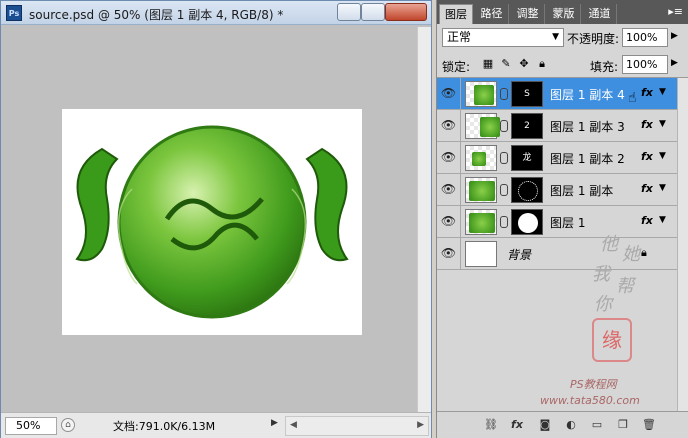 The image size is (688, 438). I want to click on lock-transparency-icon: ▦, so click(488, 64).